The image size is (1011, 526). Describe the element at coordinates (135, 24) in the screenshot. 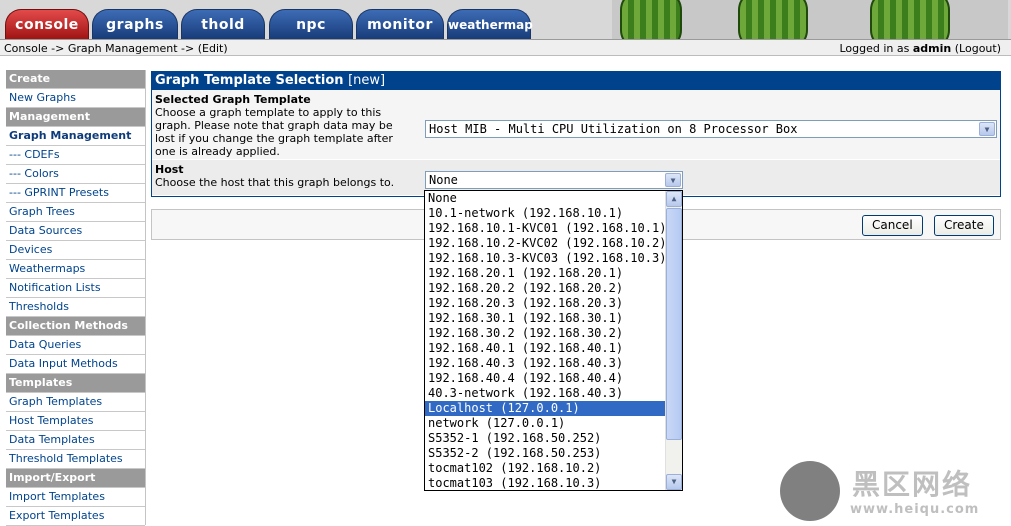

I see `tab-graphs: graphs` at that location.